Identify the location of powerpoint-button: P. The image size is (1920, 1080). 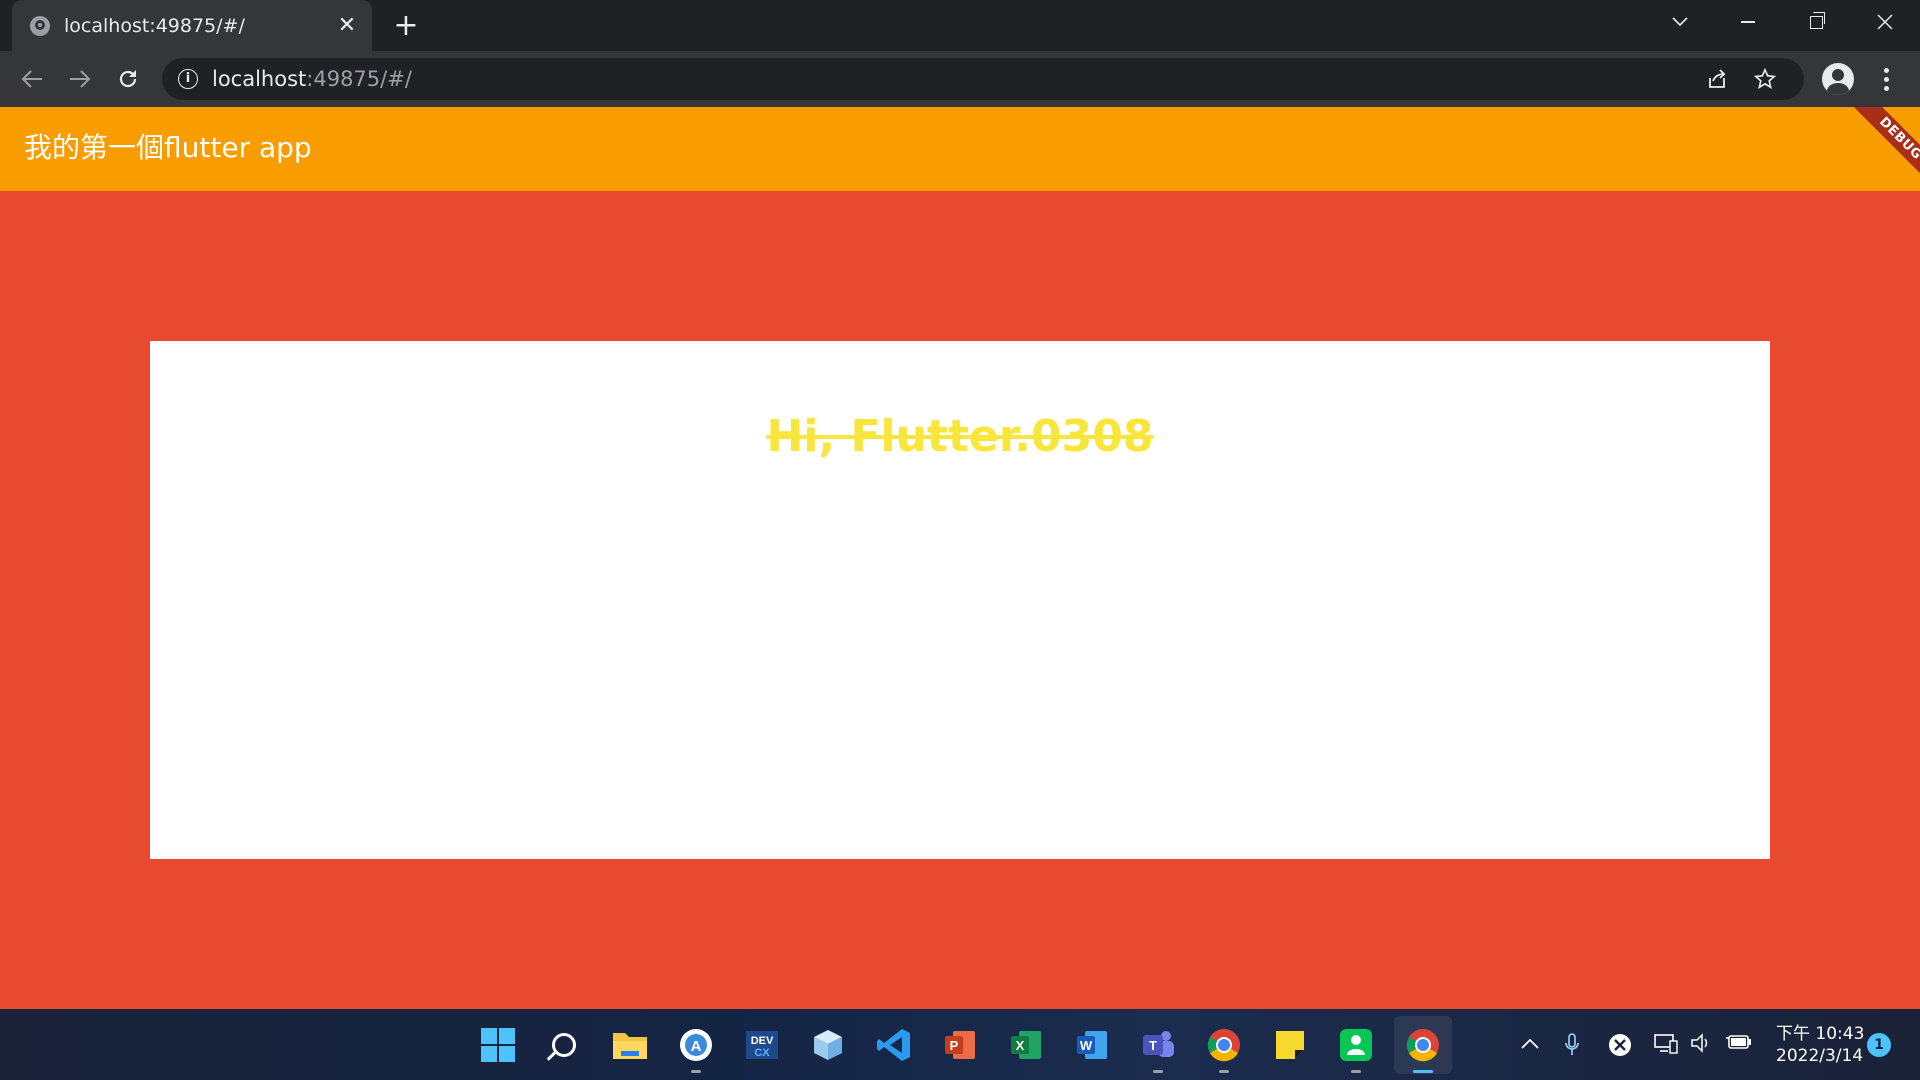
(960, 1045).